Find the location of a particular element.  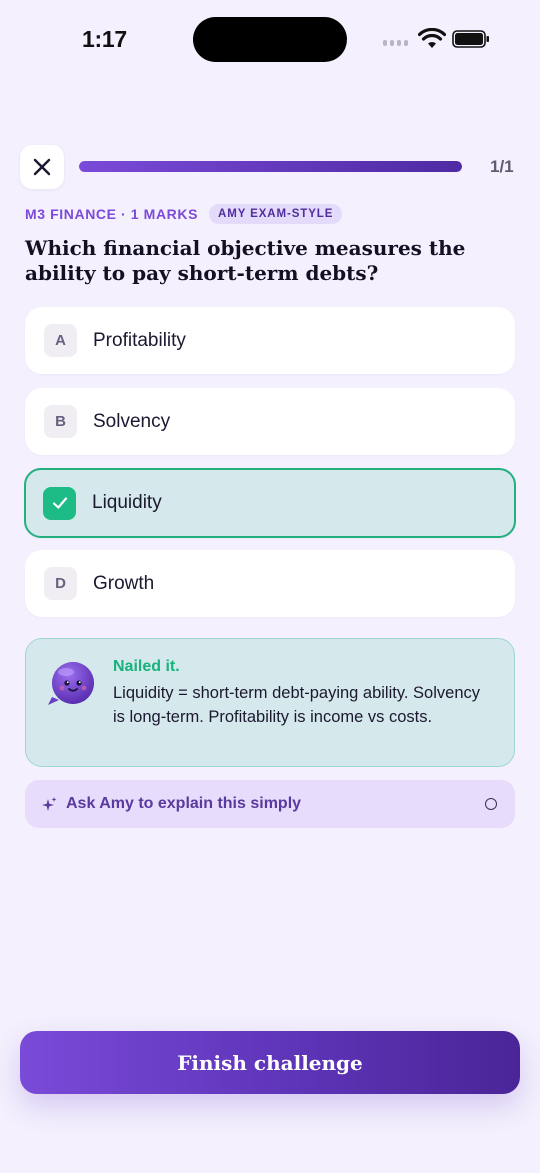

selected-check-box is located at coordinates (59, 503).